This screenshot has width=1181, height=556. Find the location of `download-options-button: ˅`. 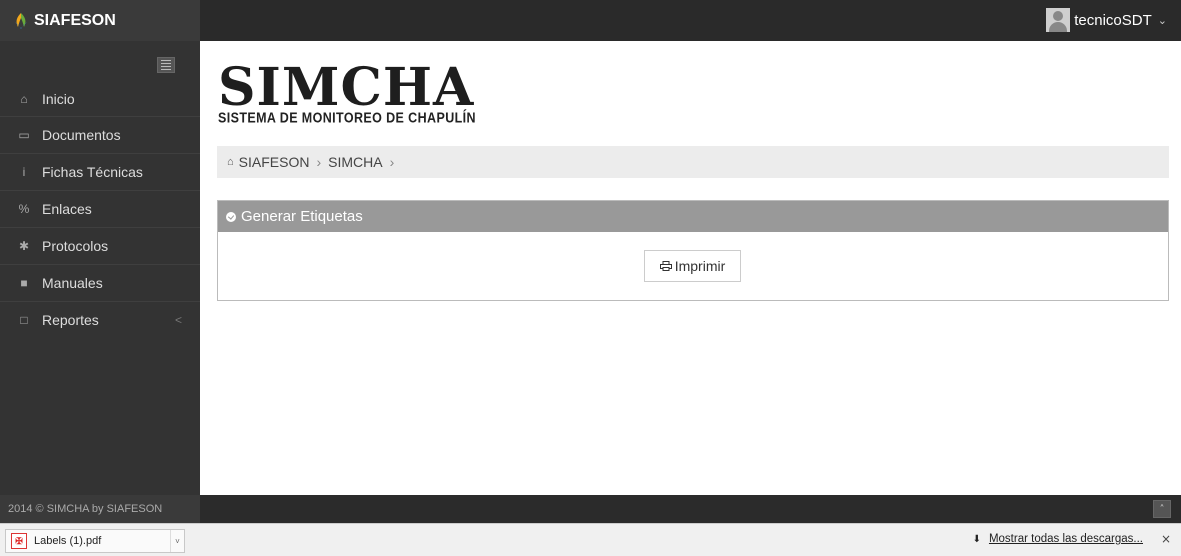

download-options-button: ˅ is located at coordinates (177, 541).